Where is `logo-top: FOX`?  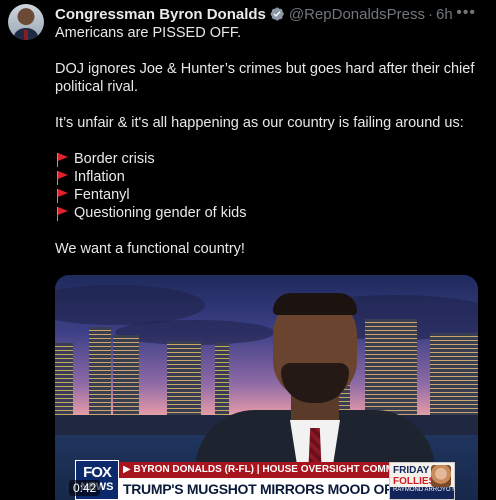
logo-top: FOX is located at coordinates (97, 472).